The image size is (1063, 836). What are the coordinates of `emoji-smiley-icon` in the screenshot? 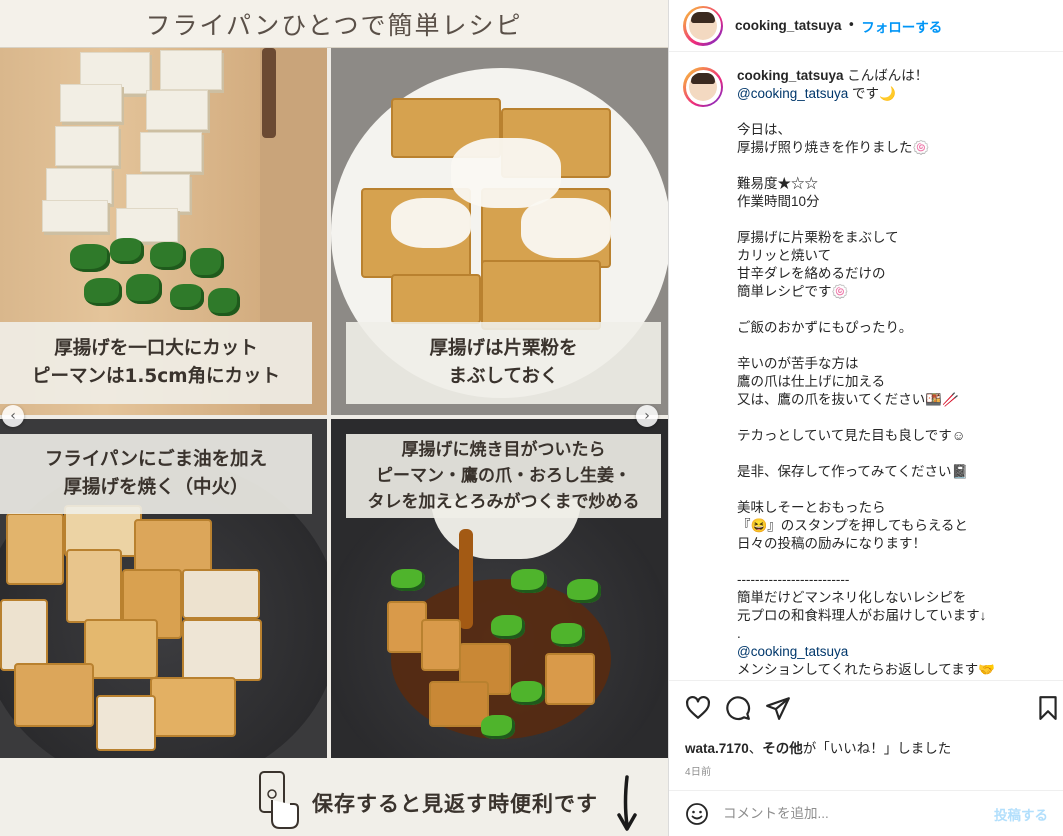 It's located at (697, 814).